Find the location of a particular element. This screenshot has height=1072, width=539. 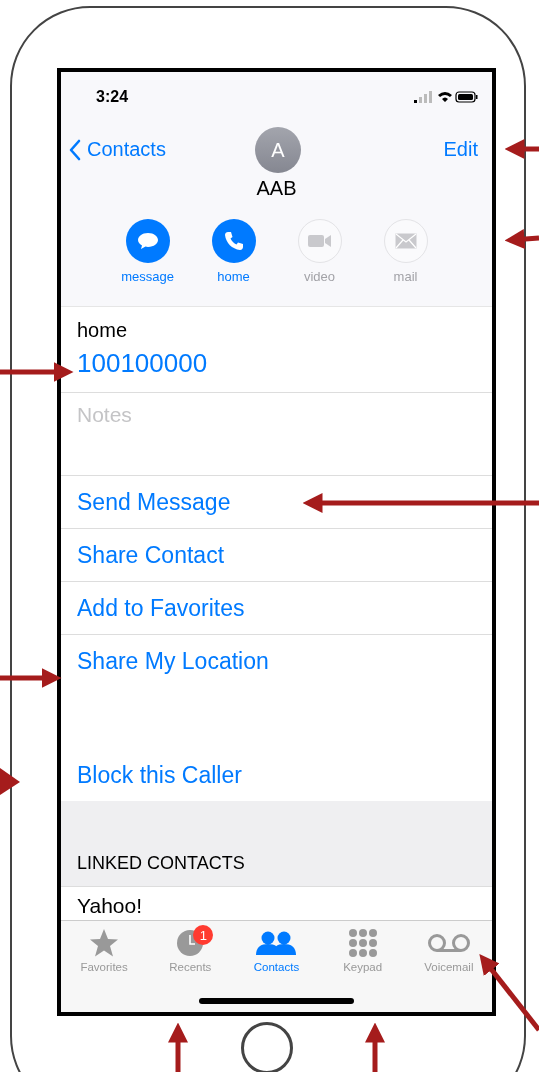

contact-name: AAB is located at coordinates (276, 189).